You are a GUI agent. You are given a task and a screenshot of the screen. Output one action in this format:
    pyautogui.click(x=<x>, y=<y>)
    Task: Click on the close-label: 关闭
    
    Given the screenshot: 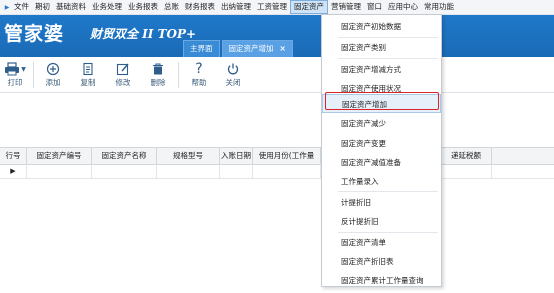 What is the action you would take?
    pyautogui.click(x=233, y=82)
    